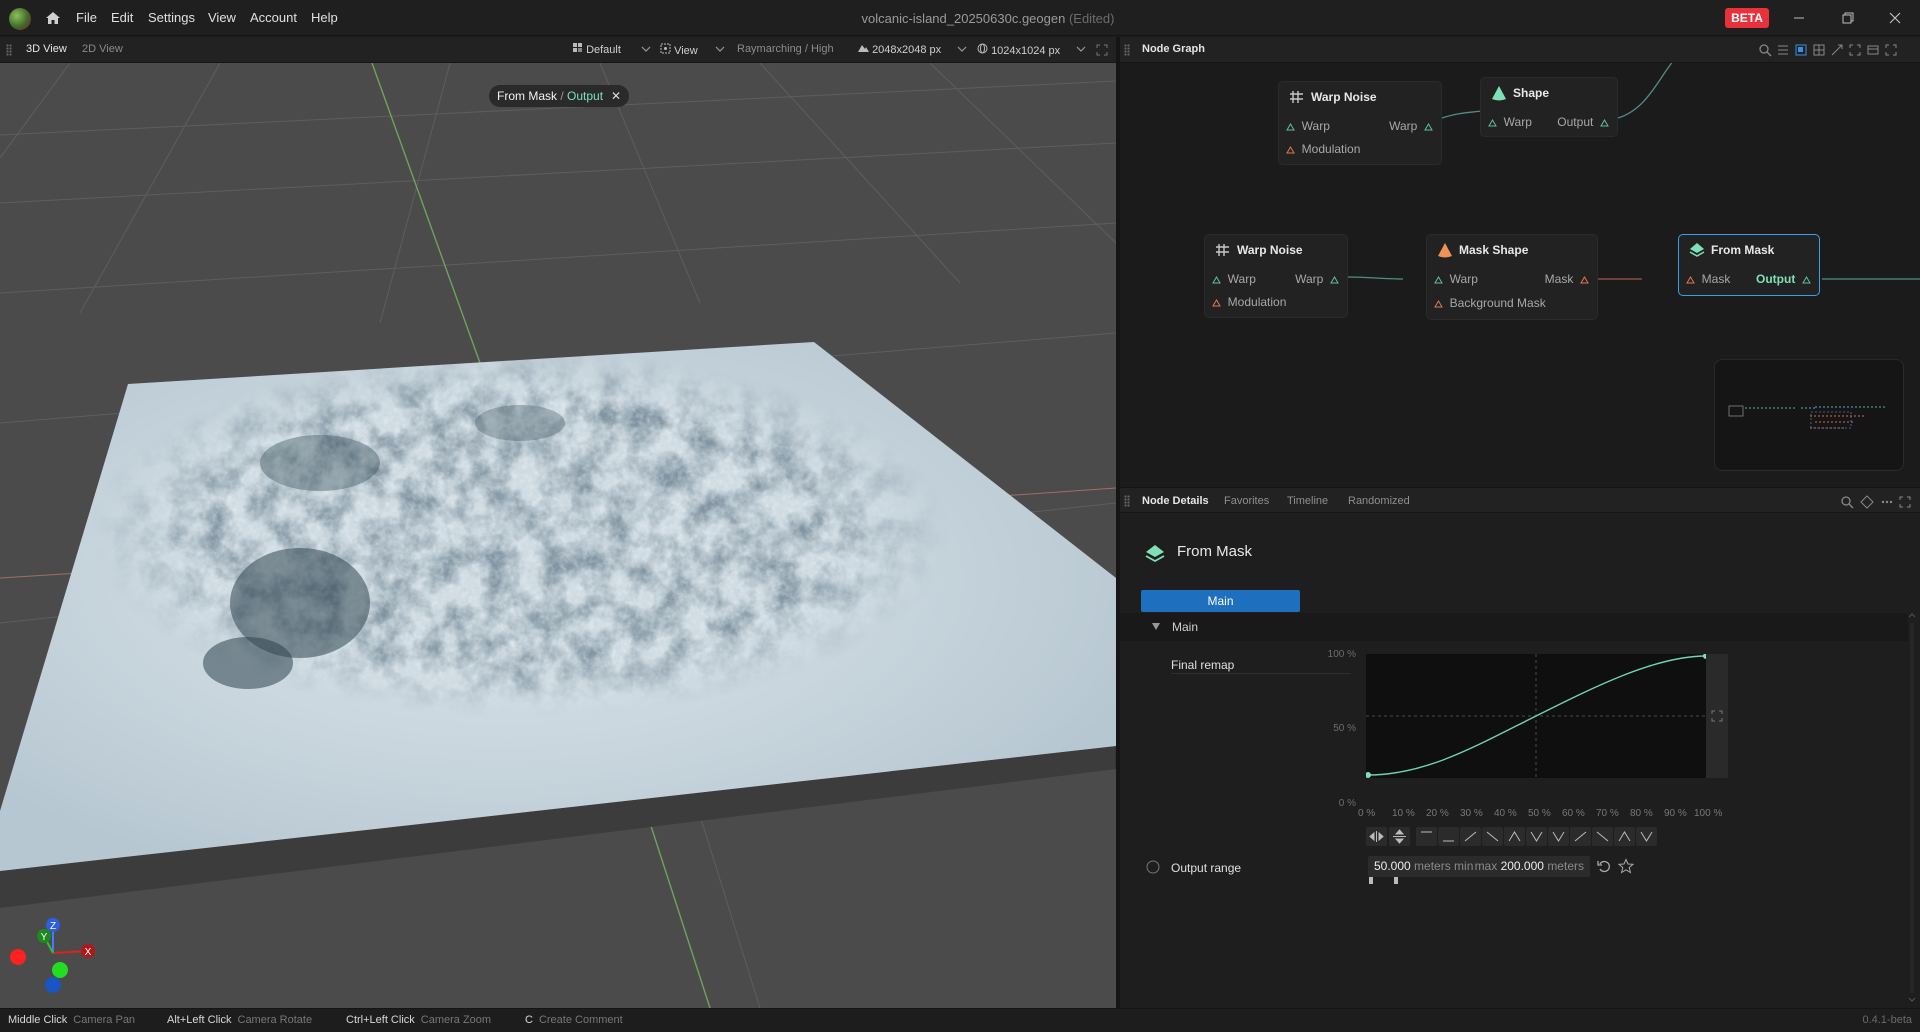 This screenshot has height=1032, width=1920. What do you see at coordinates (1837, 50) in the screenshot?
I see `expand-icon` at bounding box center [1837, 50].